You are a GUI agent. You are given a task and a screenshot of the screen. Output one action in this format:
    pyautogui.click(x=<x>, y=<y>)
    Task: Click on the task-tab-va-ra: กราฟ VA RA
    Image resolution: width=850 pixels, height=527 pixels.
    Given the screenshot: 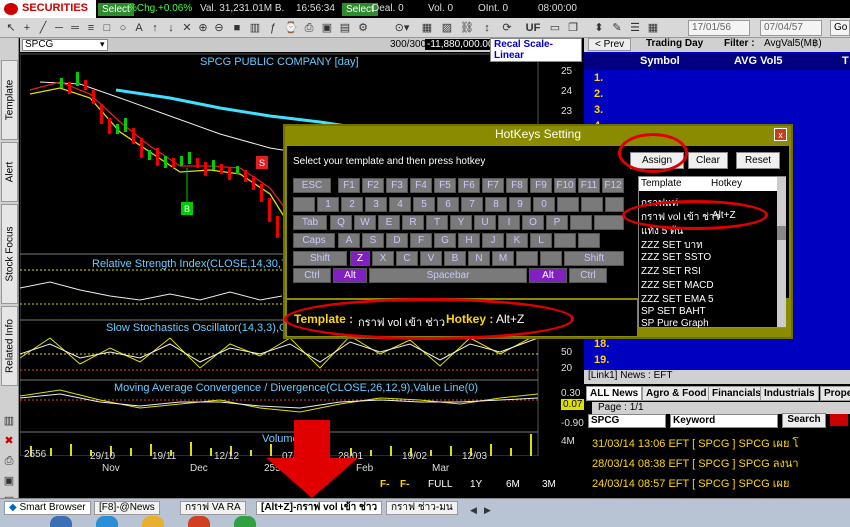 What is the action you would take?
    pyautogui.click(x=213, y=508)
    